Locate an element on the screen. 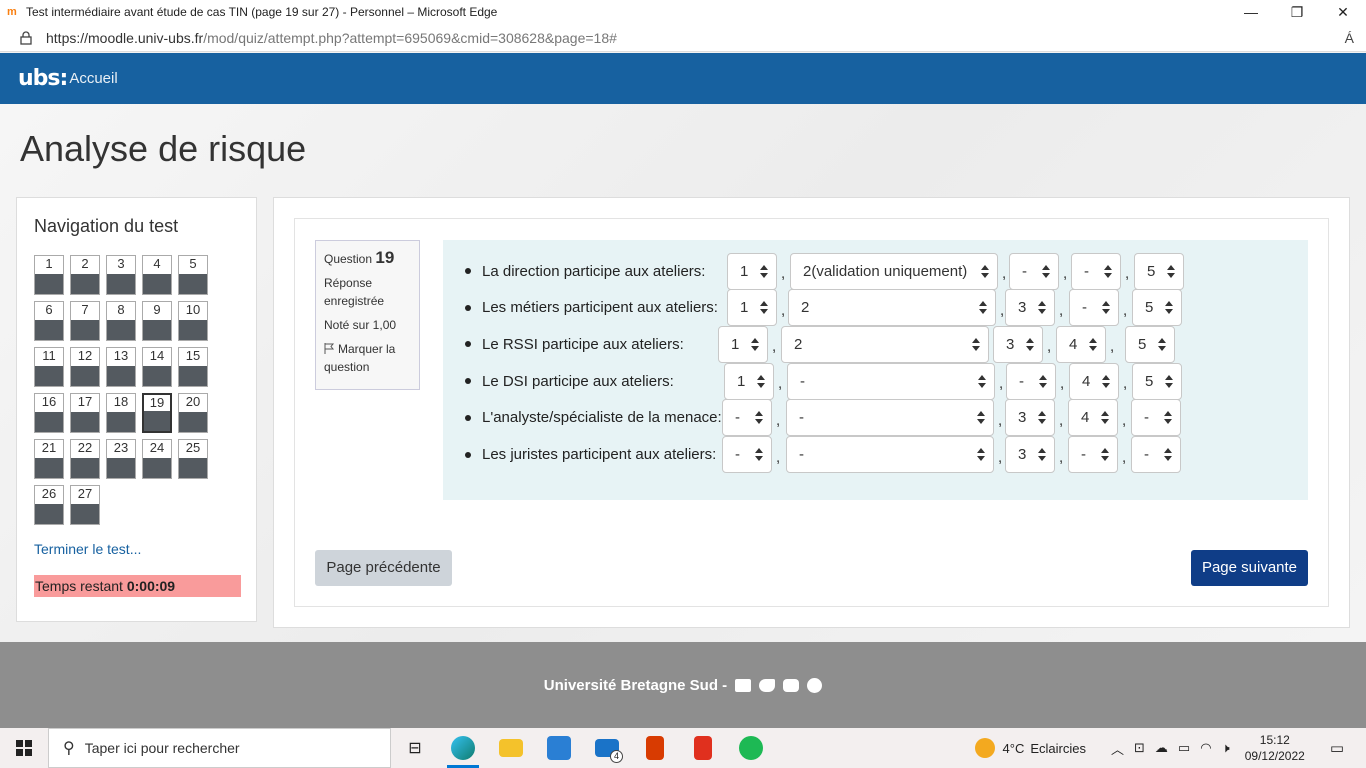  row-label: La direction participe aux ateliers: is located at coordinates (594, 271).